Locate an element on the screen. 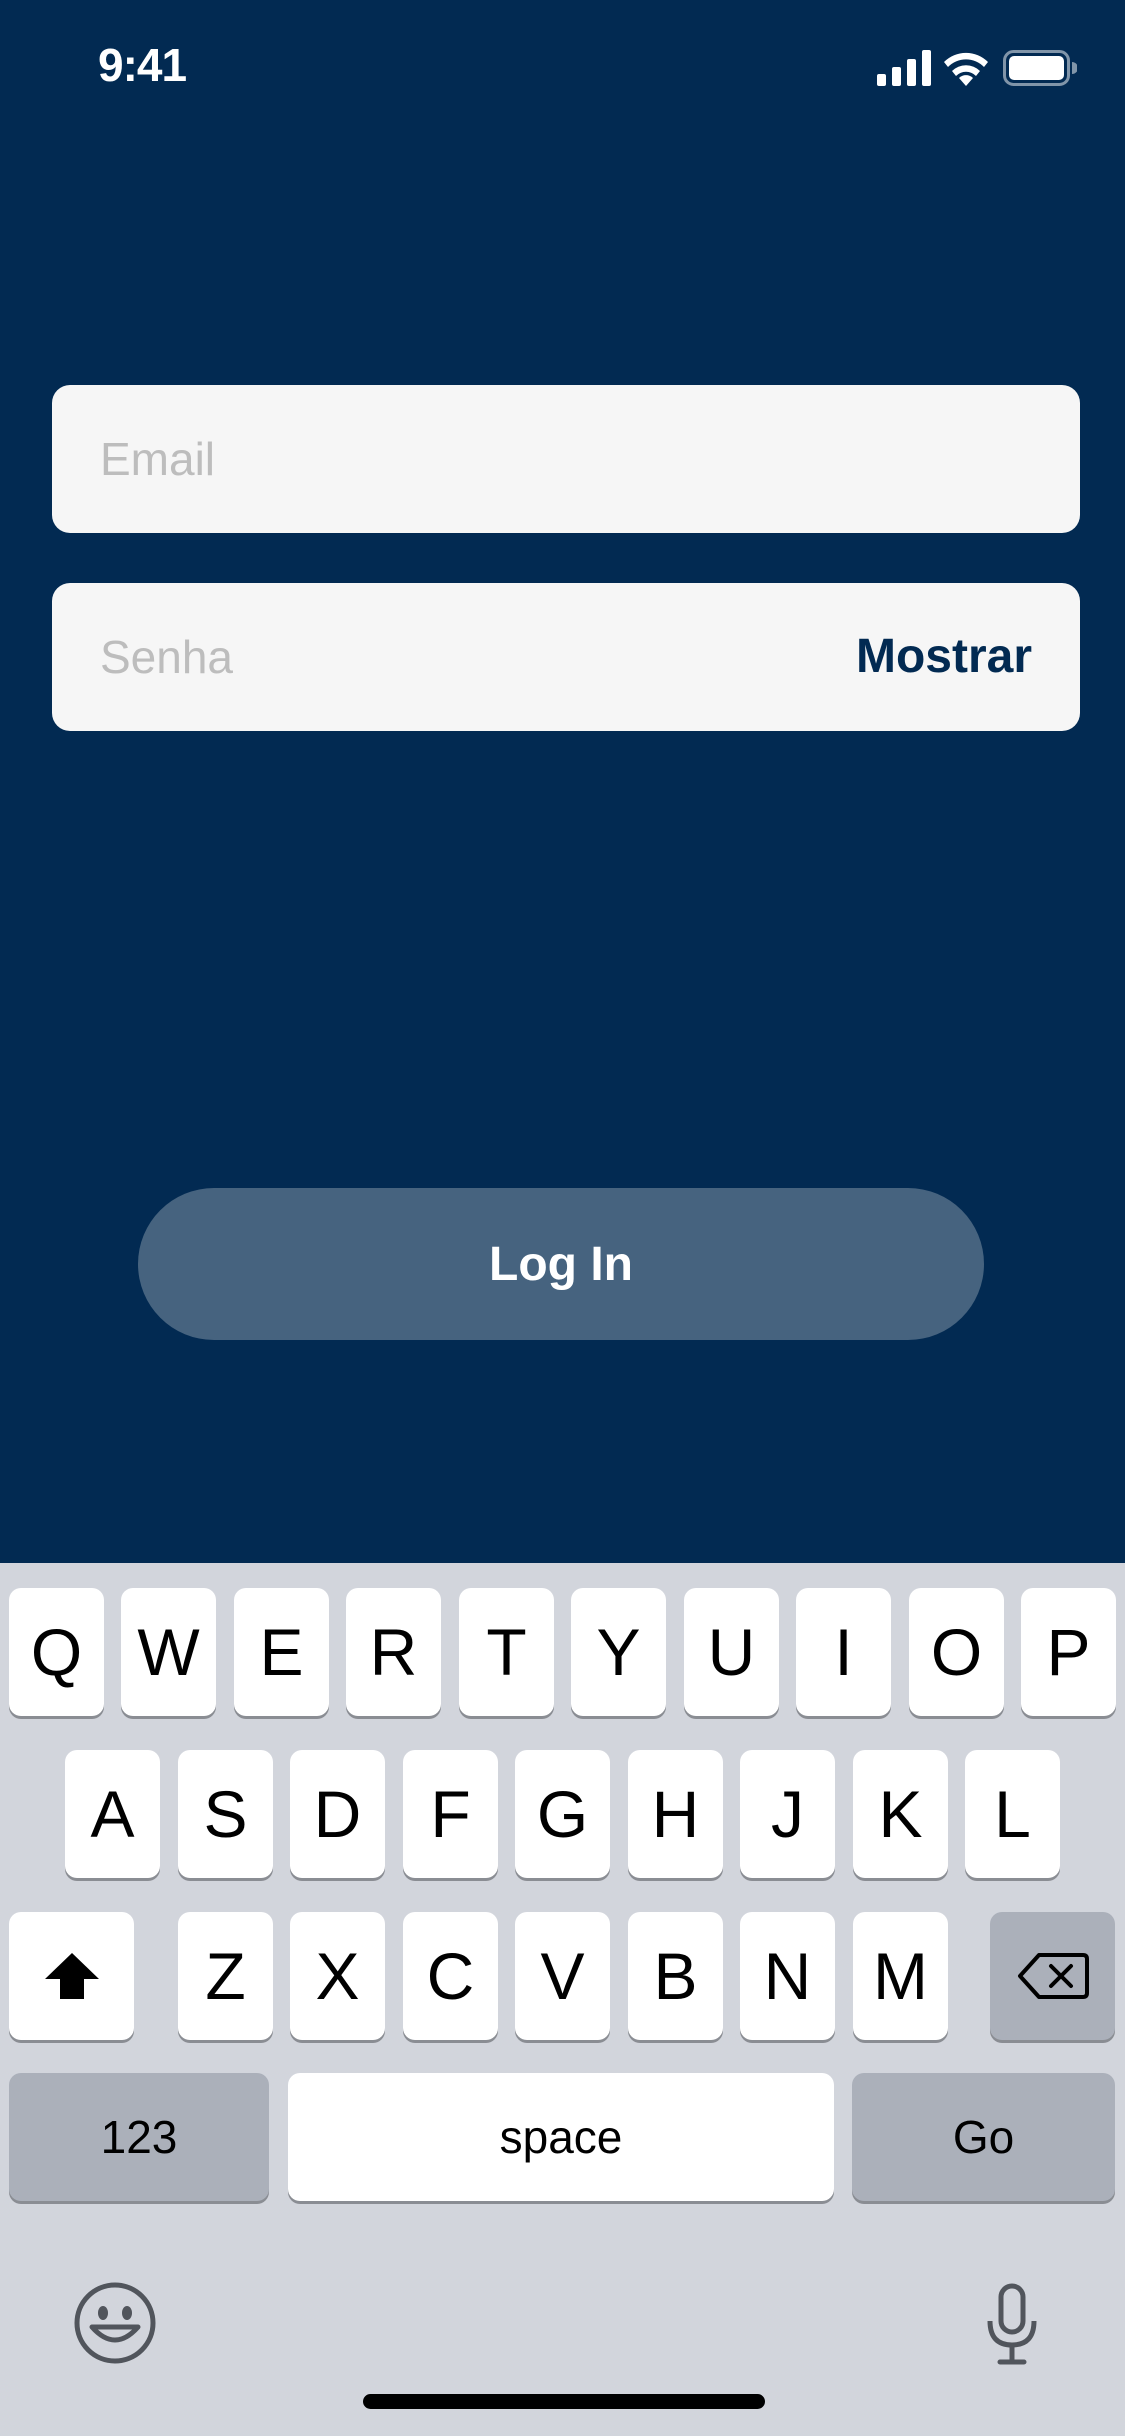 This screenshot has height=2436, width=1125. key-z: Z is located at coordinates (225, 1976).